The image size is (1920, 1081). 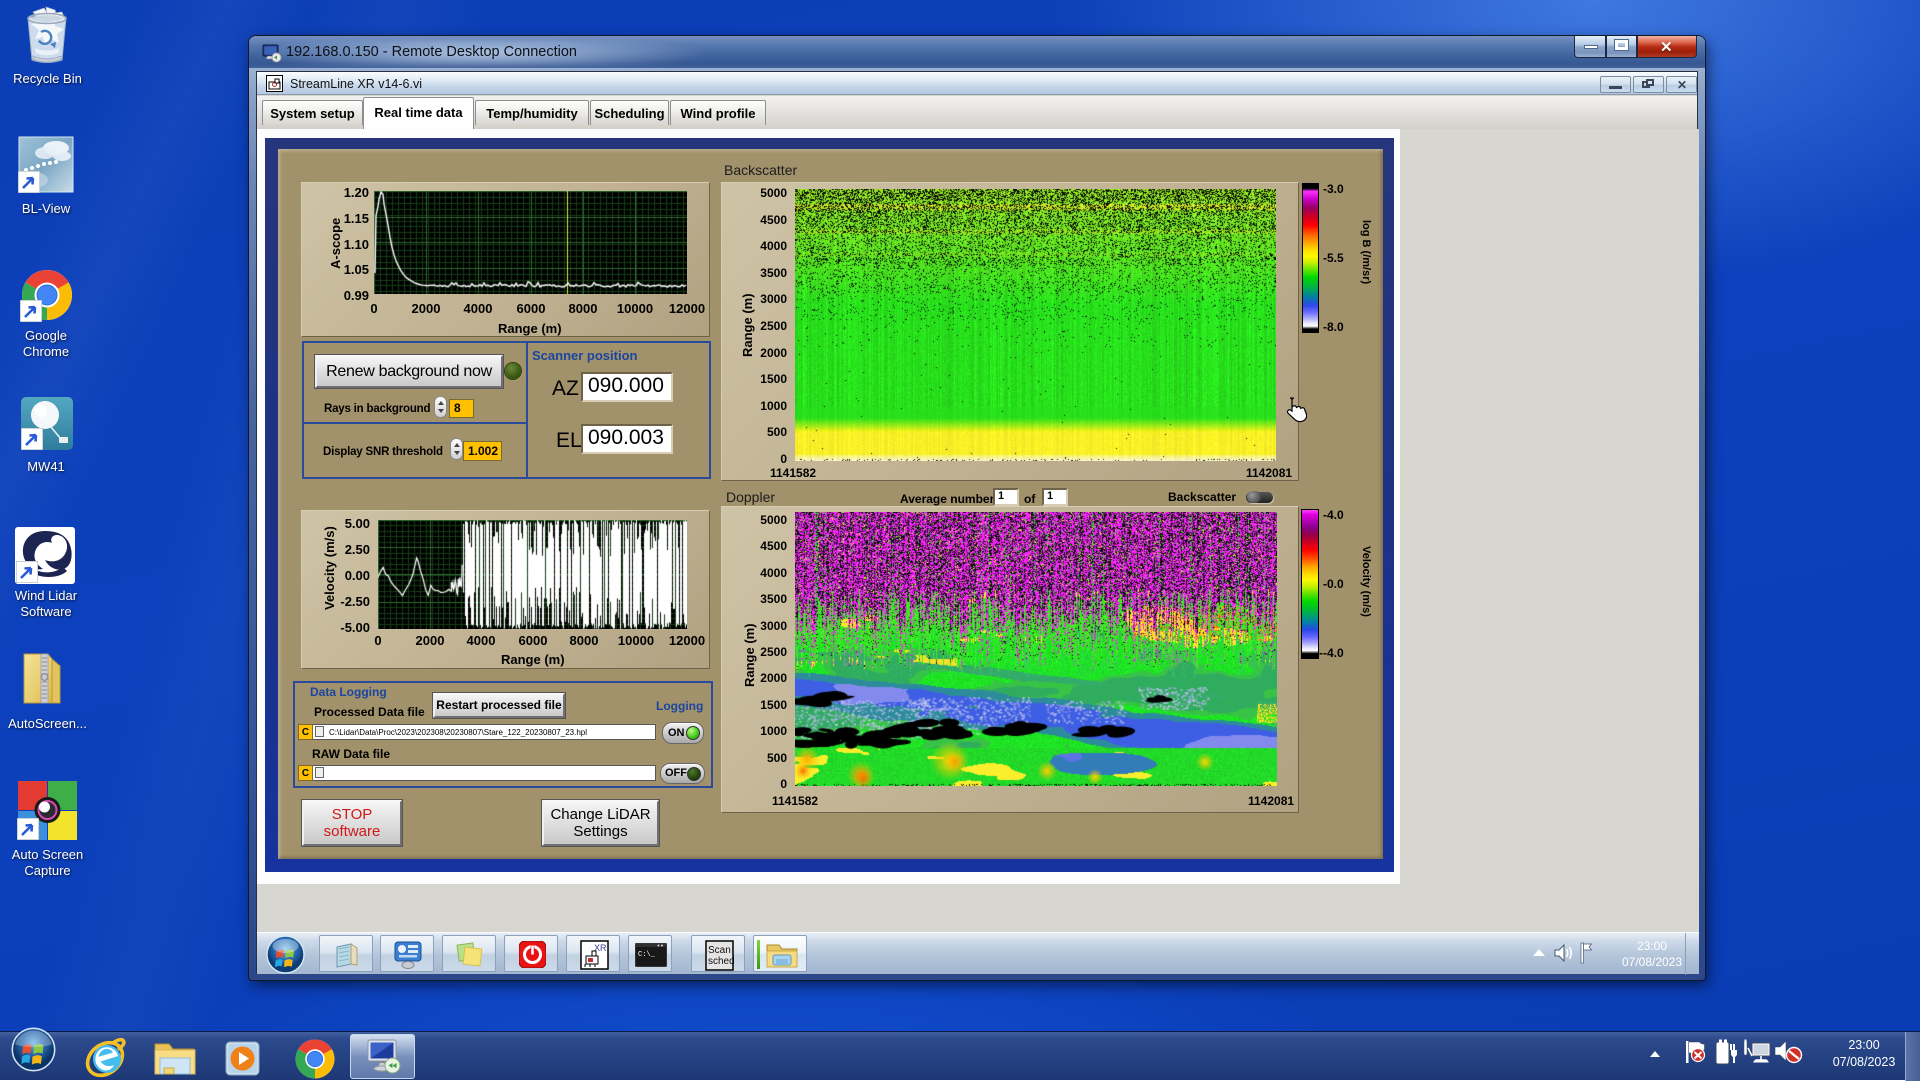 What do you see at coordinates (721, 961) in the screenshot?
I see `svg-text: sched` at bounding box center [721, 961].